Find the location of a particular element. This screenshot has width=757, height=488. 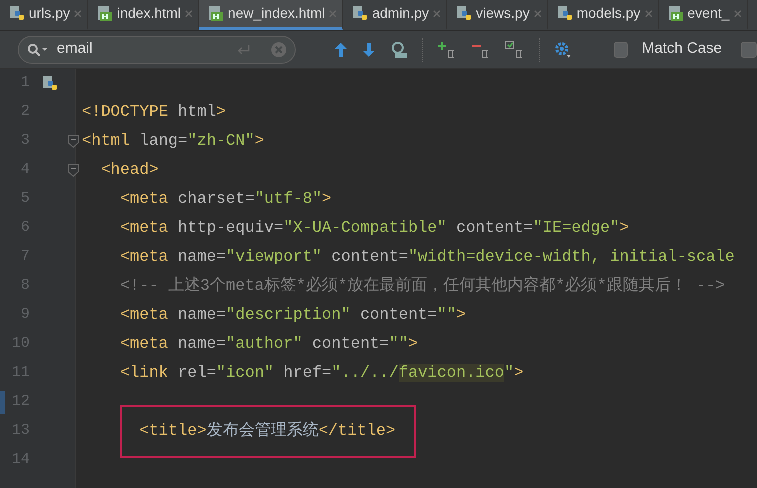

search-field: email is located at coordinates (157, 50).